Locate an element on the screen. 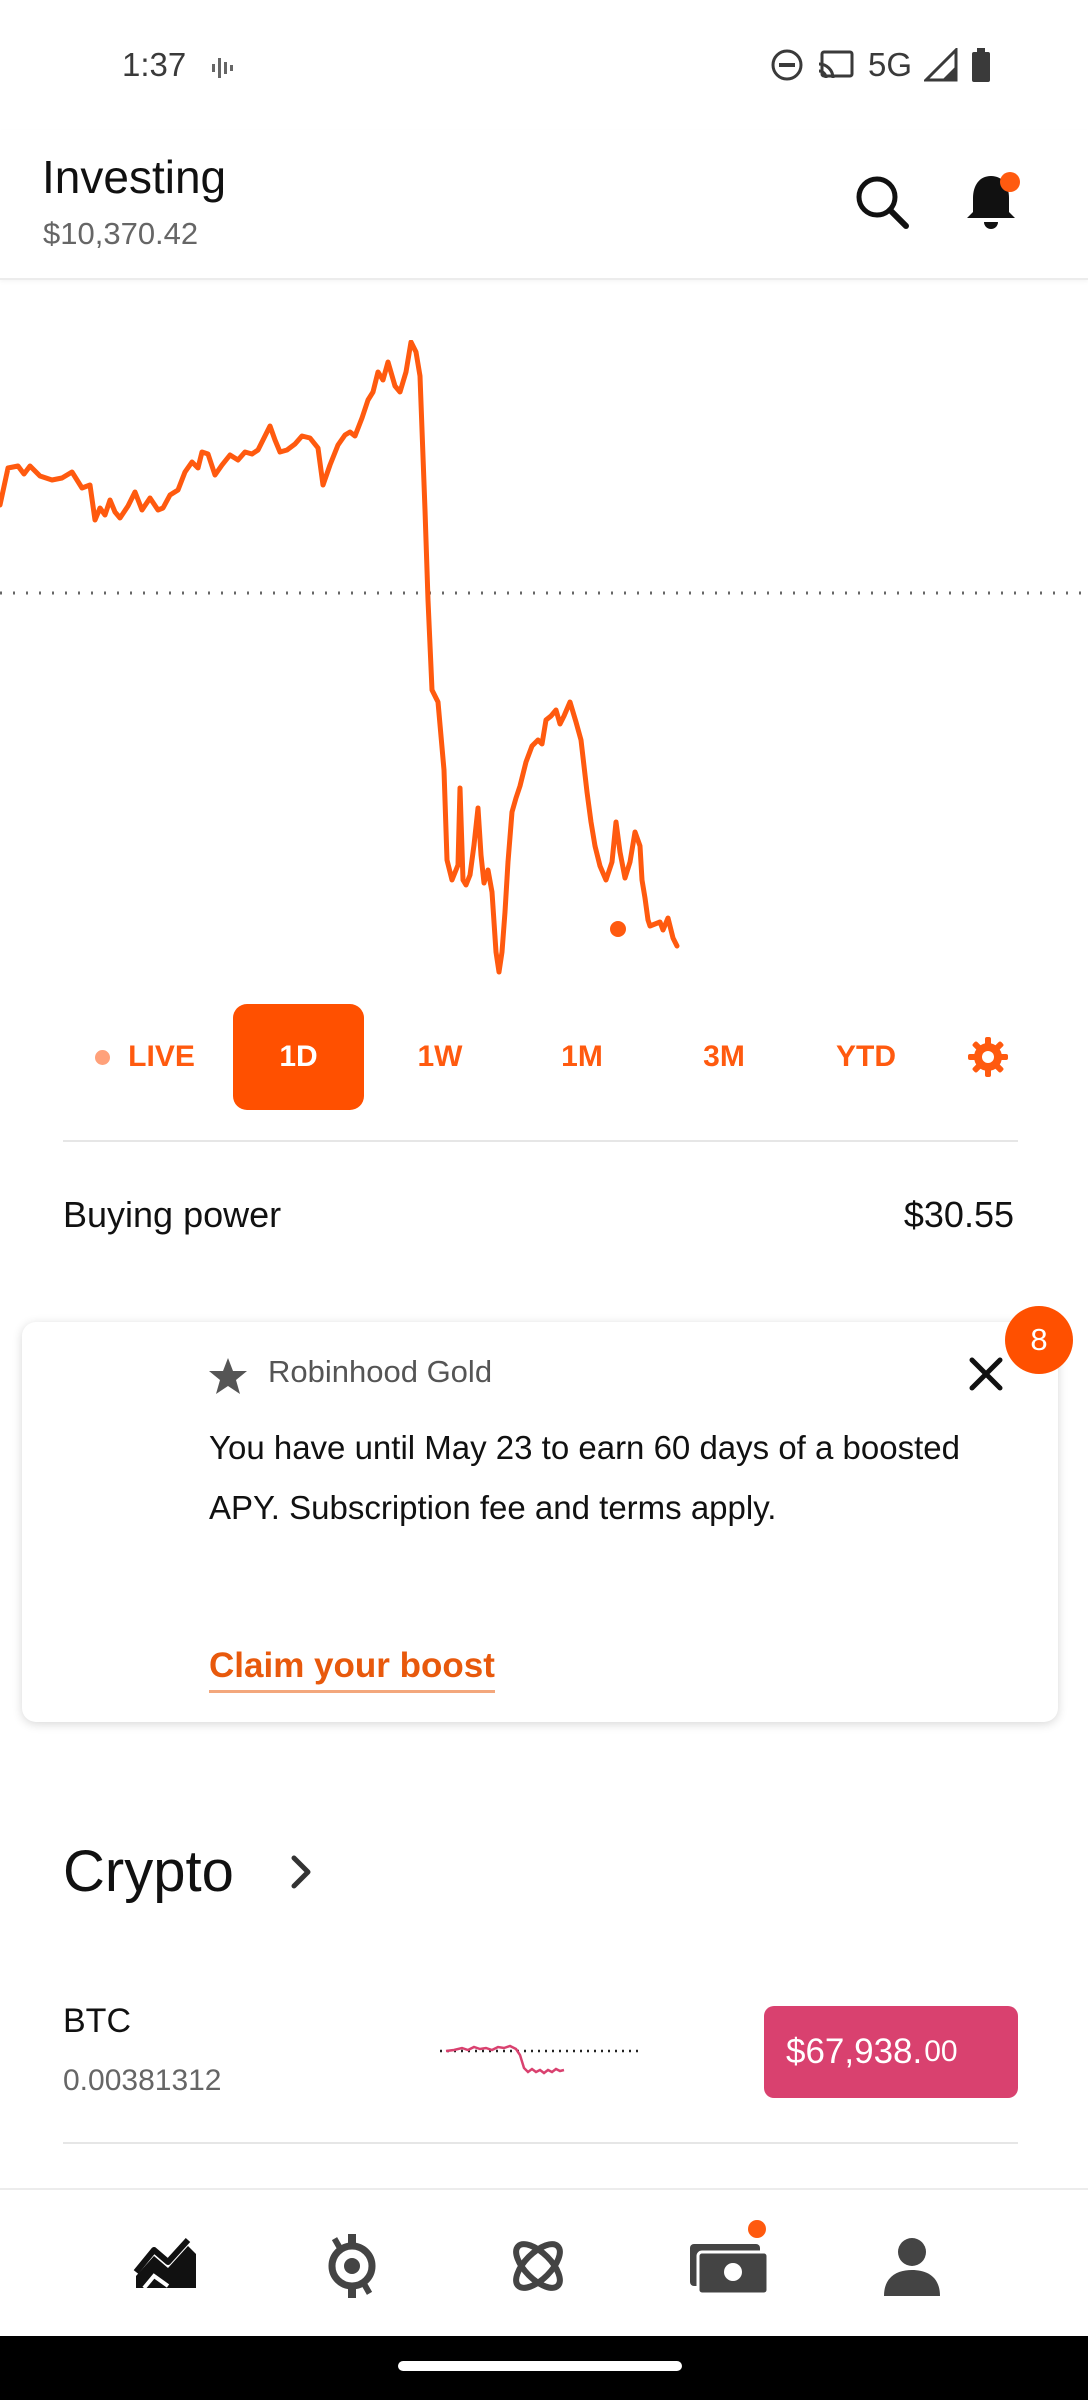 This screenshot has height=2400, width=1088. live-dot is located at coordinates (103, 1057).